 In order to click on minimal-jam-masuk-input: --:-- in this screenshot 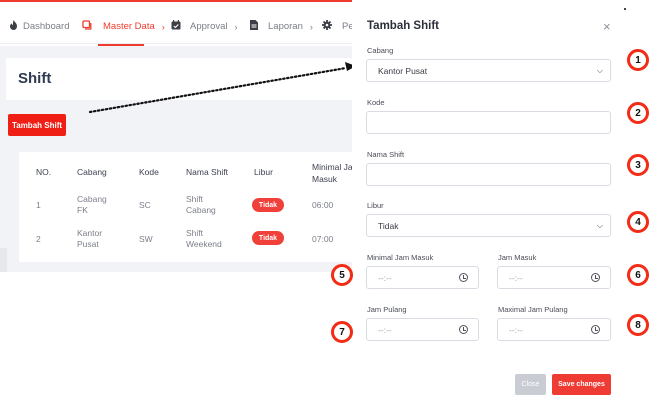, I will do `click(422, 277)`.